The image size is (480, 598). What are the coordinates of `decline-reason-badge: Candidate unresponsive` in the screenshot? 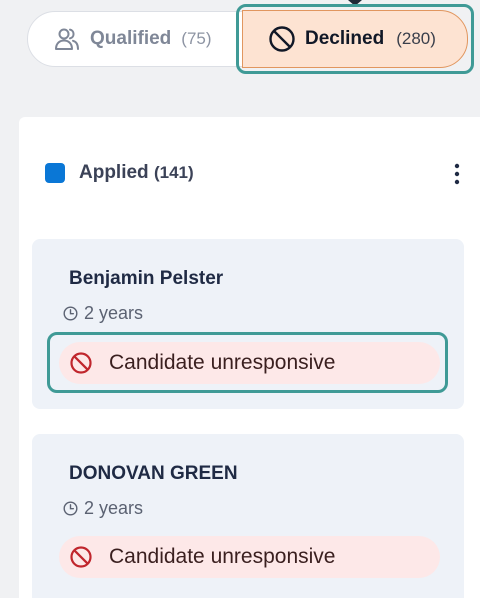 It's located at (249, 557).